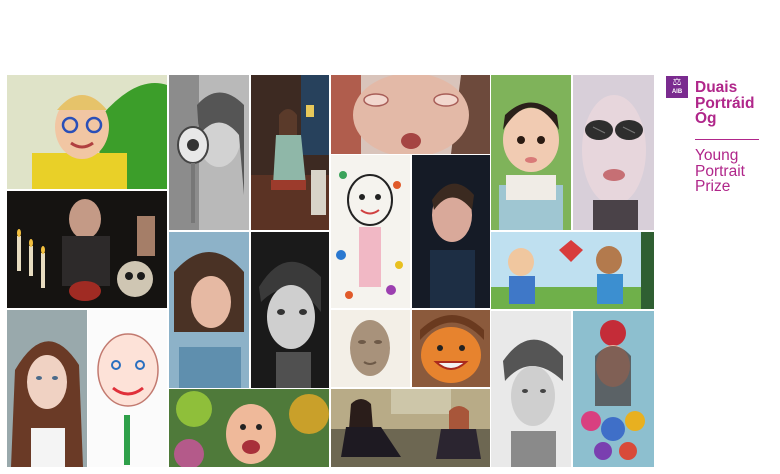 This screenshot has height=474, width=780. What do you see at coordinates (677, 82) in the screenshot?
I see `aib-ark-icon: ⚖` at bounding box center [677, 82].